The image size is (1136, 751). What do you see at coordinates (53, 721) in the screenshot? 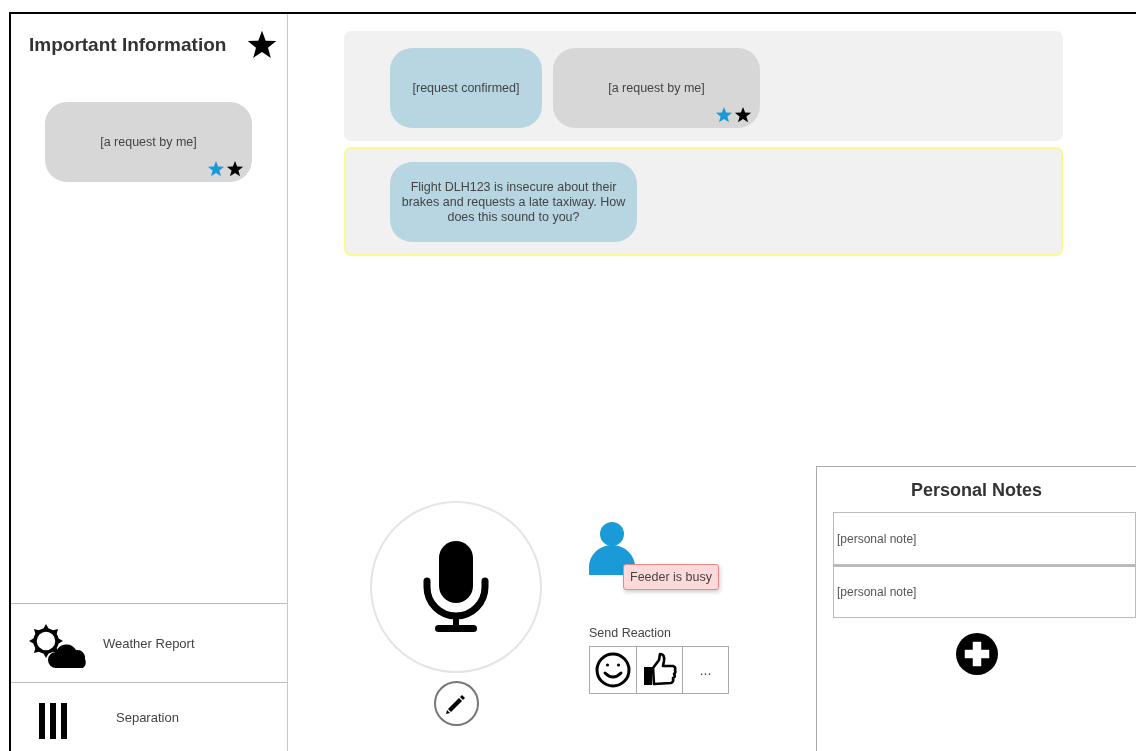
I see `bars-icon` at bounding box center [53, 721].